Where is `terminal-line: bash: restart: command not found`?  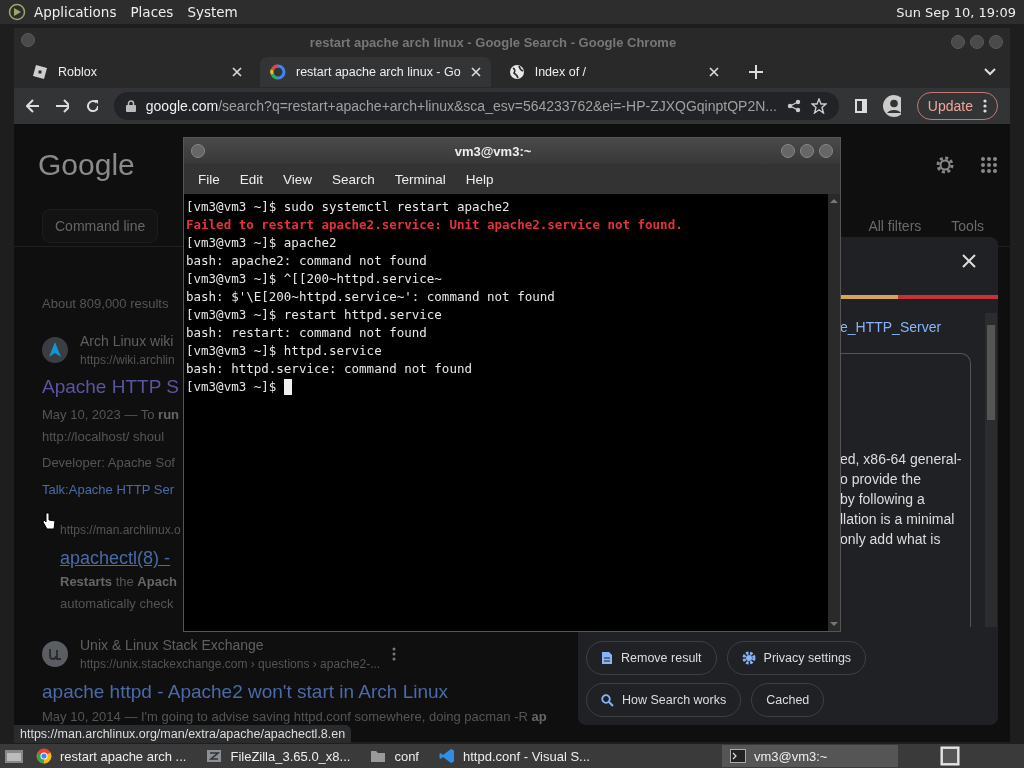 terminal-line: bash: restart: command not found is located at coordinates (306, 333).